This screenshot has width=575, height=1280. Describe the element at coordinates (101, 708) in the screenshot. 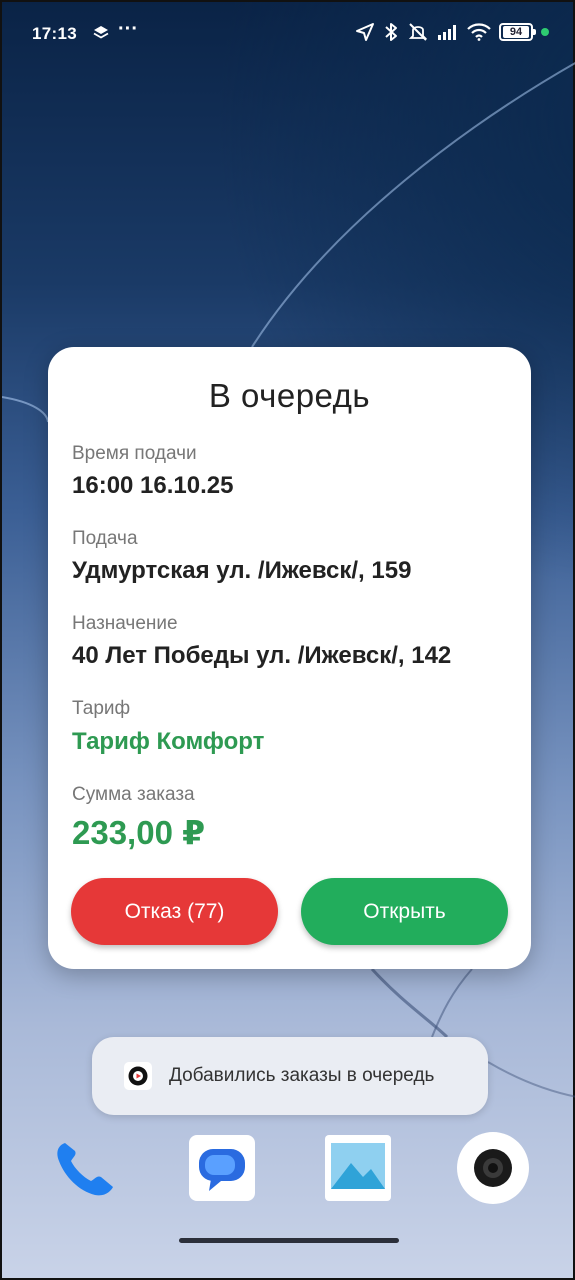

I see `tariff-label: Тариф` at that location.